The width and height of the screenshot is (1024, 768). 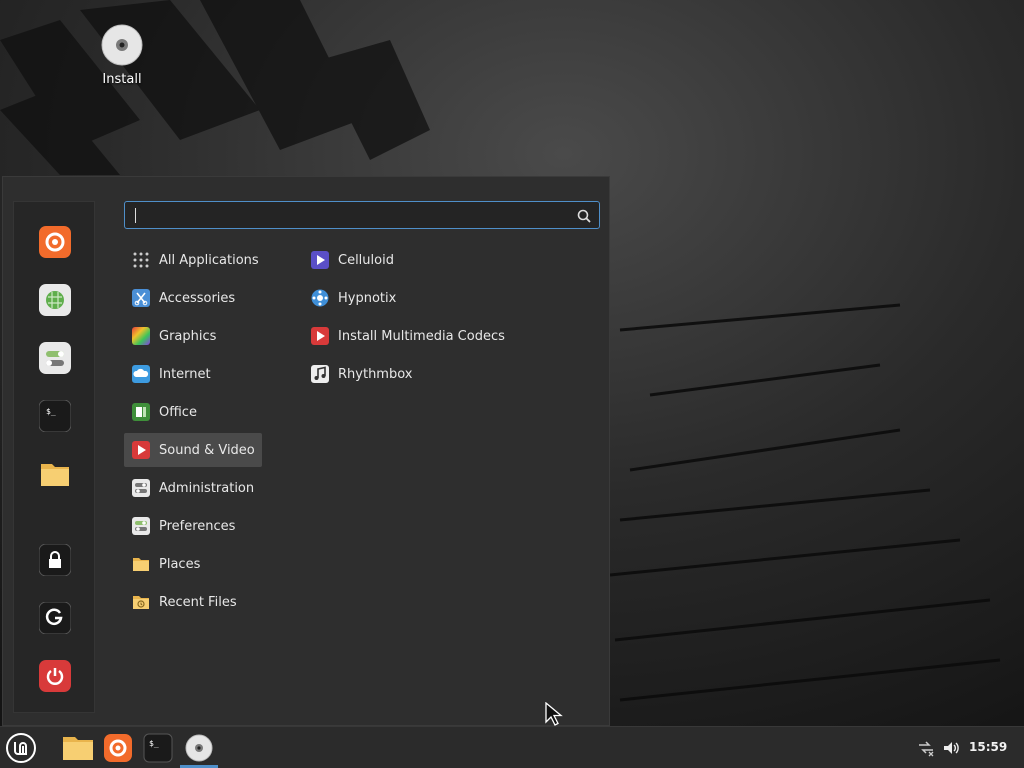 What do you see at coordinates (988, 747) in the screenshot?
I see `clock: 15:59` at bounding box center [988, 747].